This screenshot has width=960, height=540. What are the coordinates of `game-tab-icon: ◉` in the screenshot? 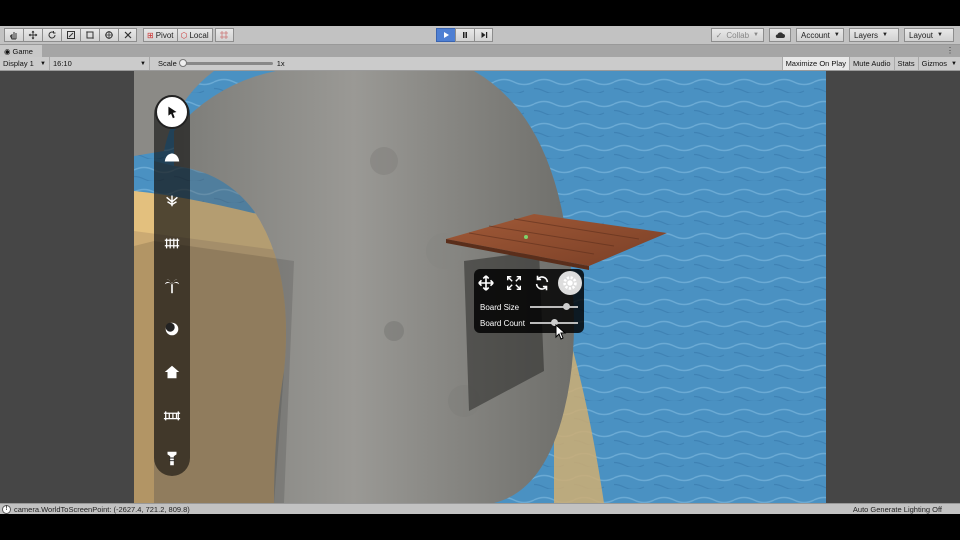 It's located at (7, 51).